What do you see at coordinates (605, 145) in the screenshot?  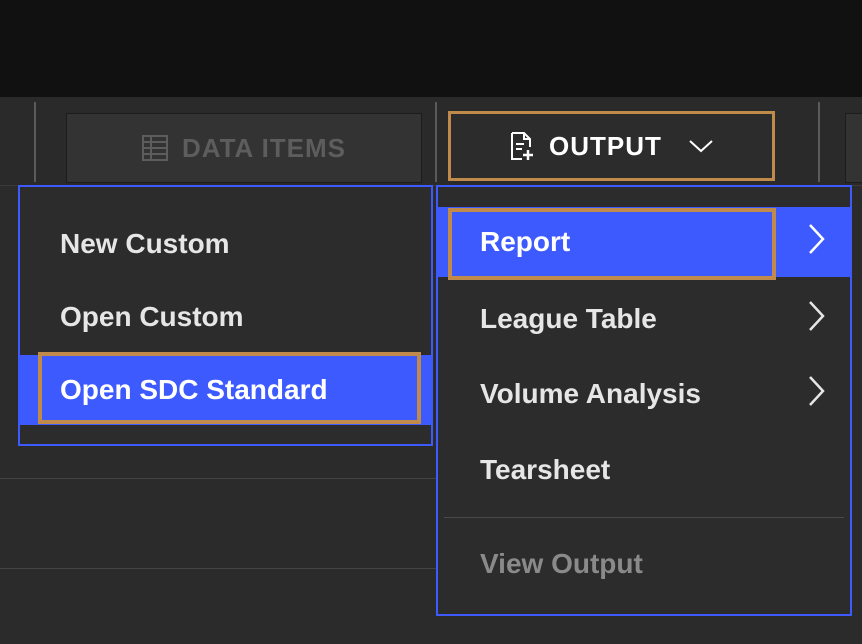 I see `output-label: OUTPUT` at bounding box center [605, 145].